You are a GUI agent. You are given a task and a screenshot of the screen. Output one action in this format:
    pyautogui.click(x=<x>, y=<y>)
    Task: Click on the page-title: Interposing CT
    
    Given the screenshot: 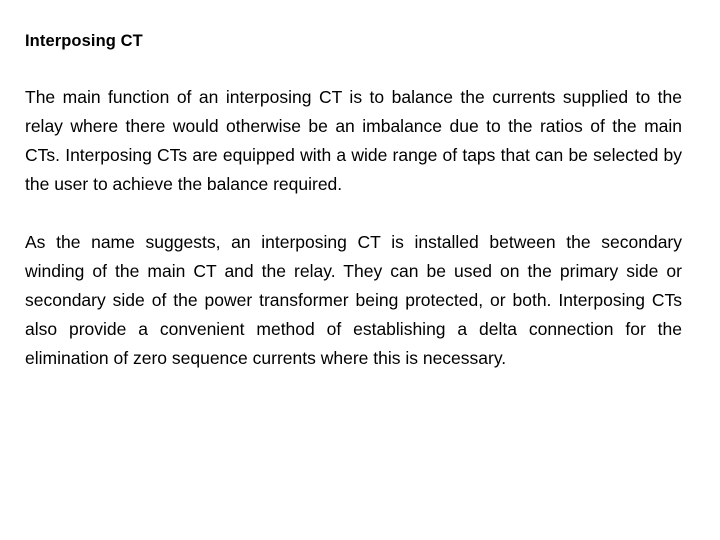 What is the action you would take?
    pyautogui.click(x=84, y=41)
    